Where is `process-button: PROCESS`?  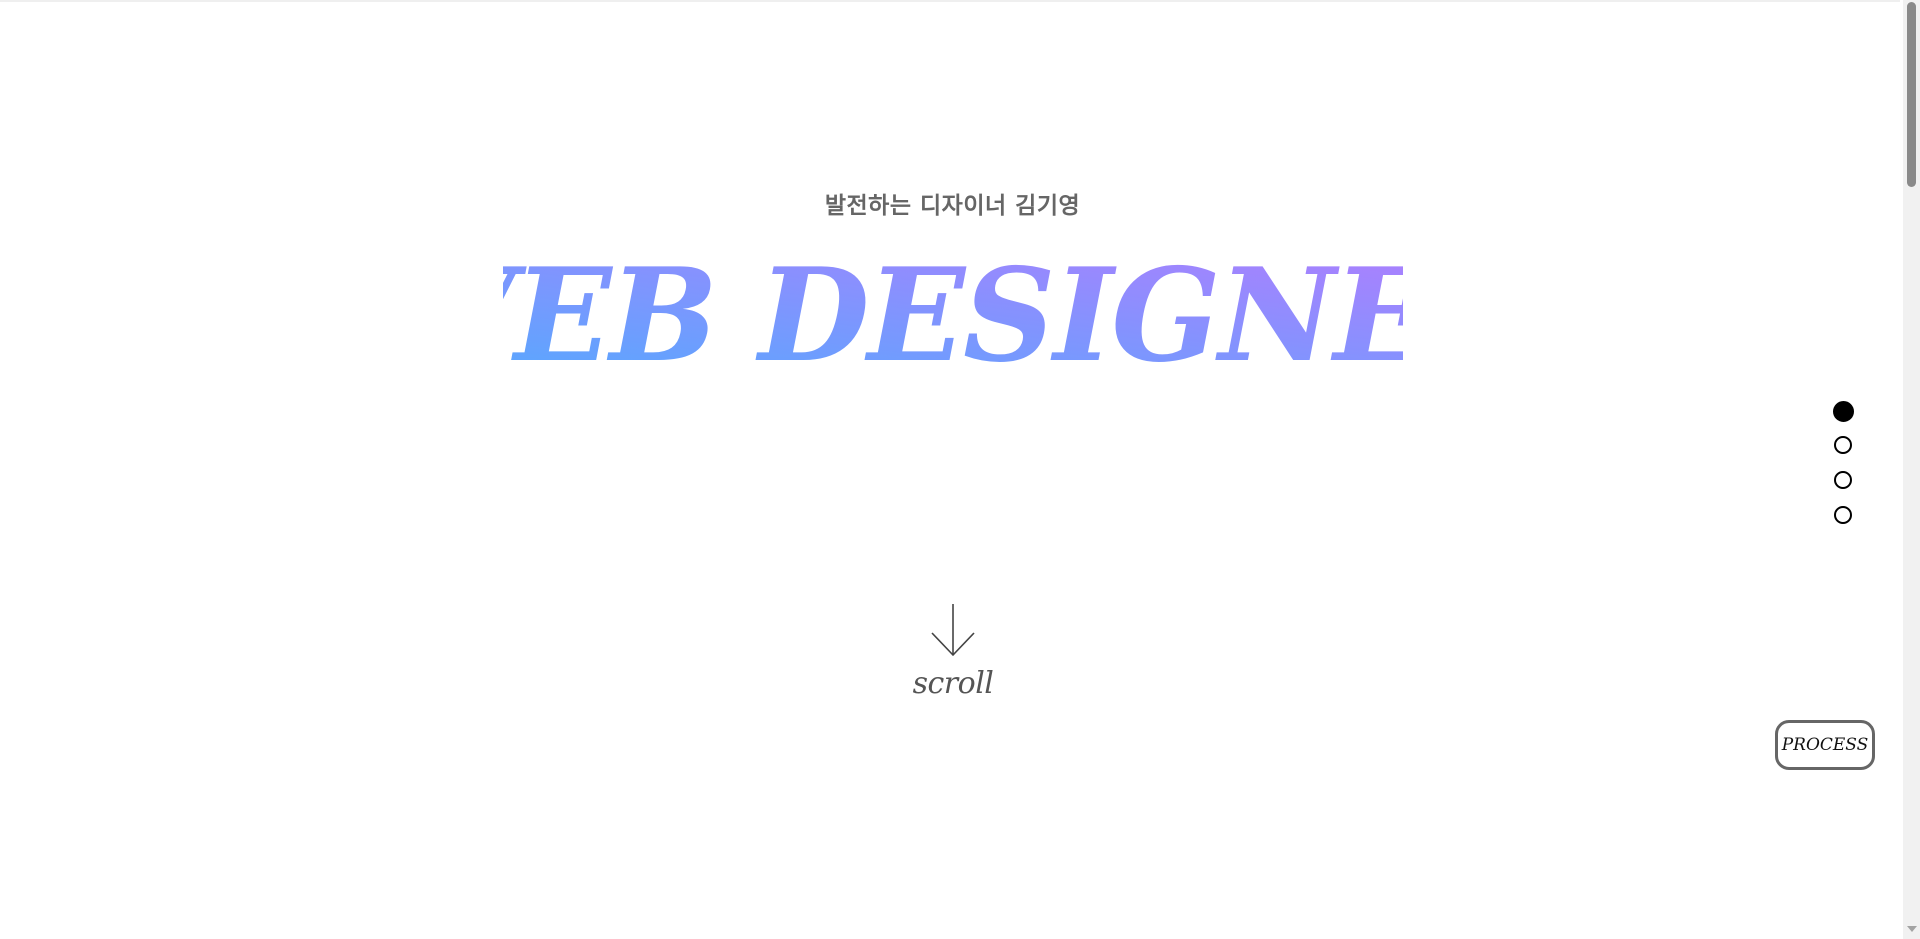
process-button: PROCESS is located at coordinates (1825, 745).